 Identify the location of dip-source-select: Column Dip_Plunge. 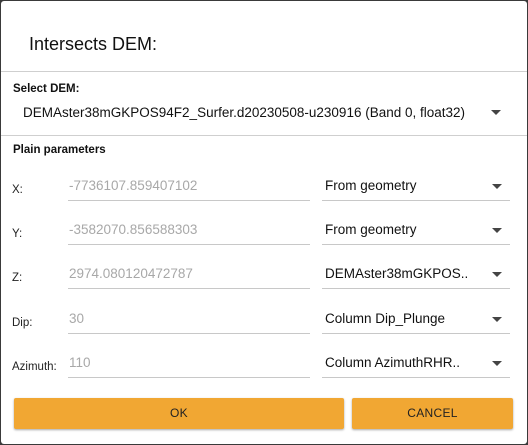
(416, 321).